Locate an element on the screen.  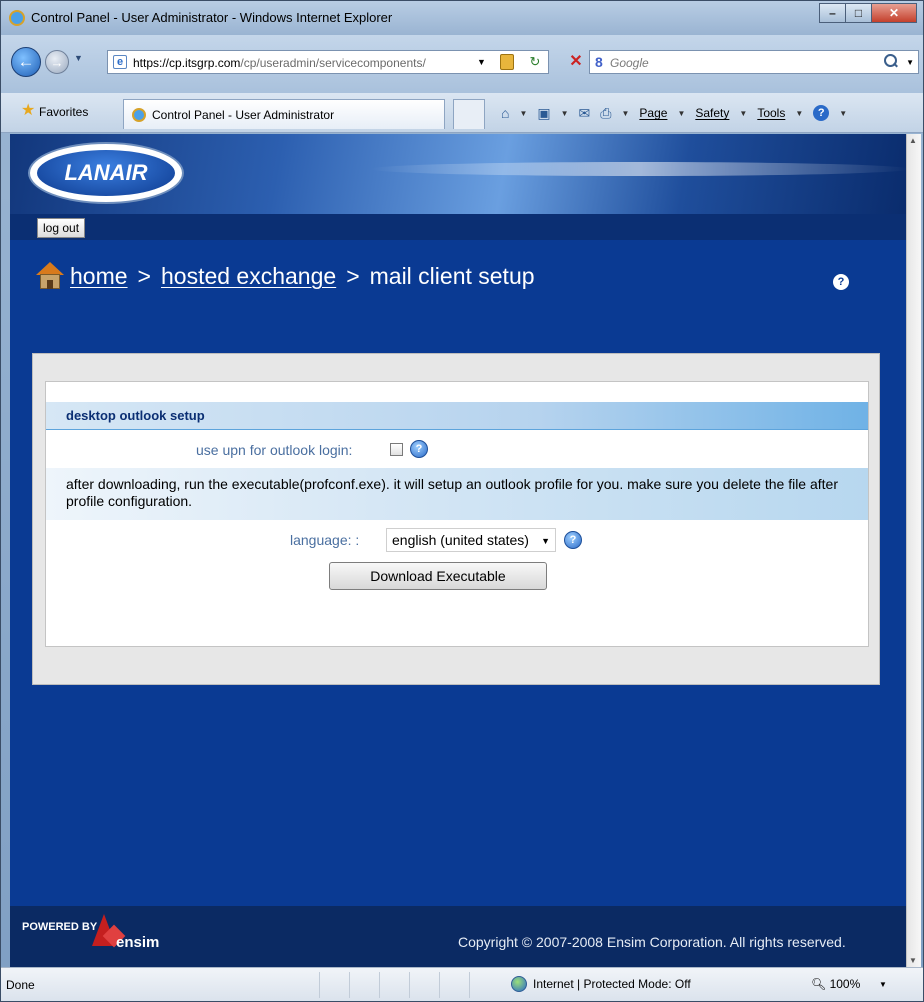
page-help-icon: ? is located at coordinates (841, 282).